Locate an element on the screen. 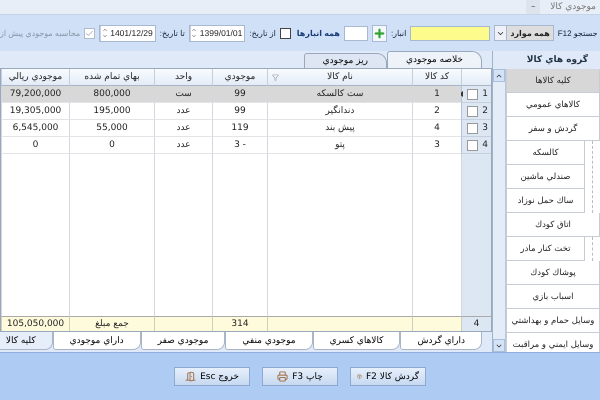 This screenshot has height=400, width=600. tree-item: تخت كنار مادر is located at coordinates (545, 249).